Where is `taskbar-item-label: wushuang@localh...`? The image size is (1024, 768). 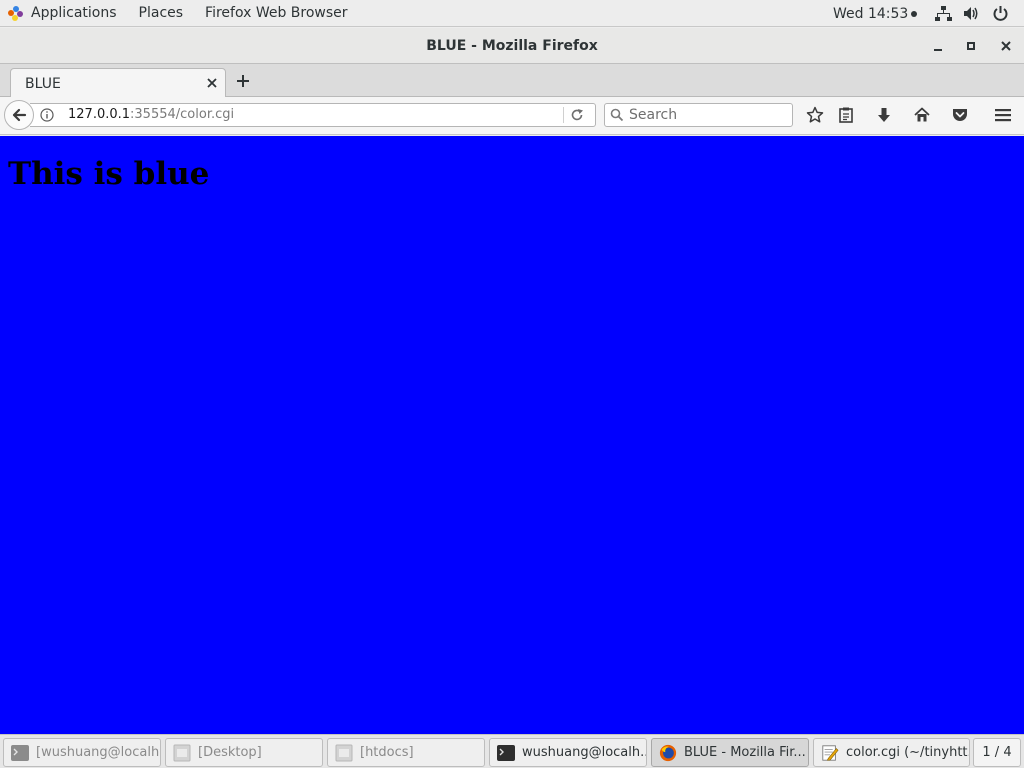 taskbar-item-label: wushuang@localh... is located at coordinates (584, 752).